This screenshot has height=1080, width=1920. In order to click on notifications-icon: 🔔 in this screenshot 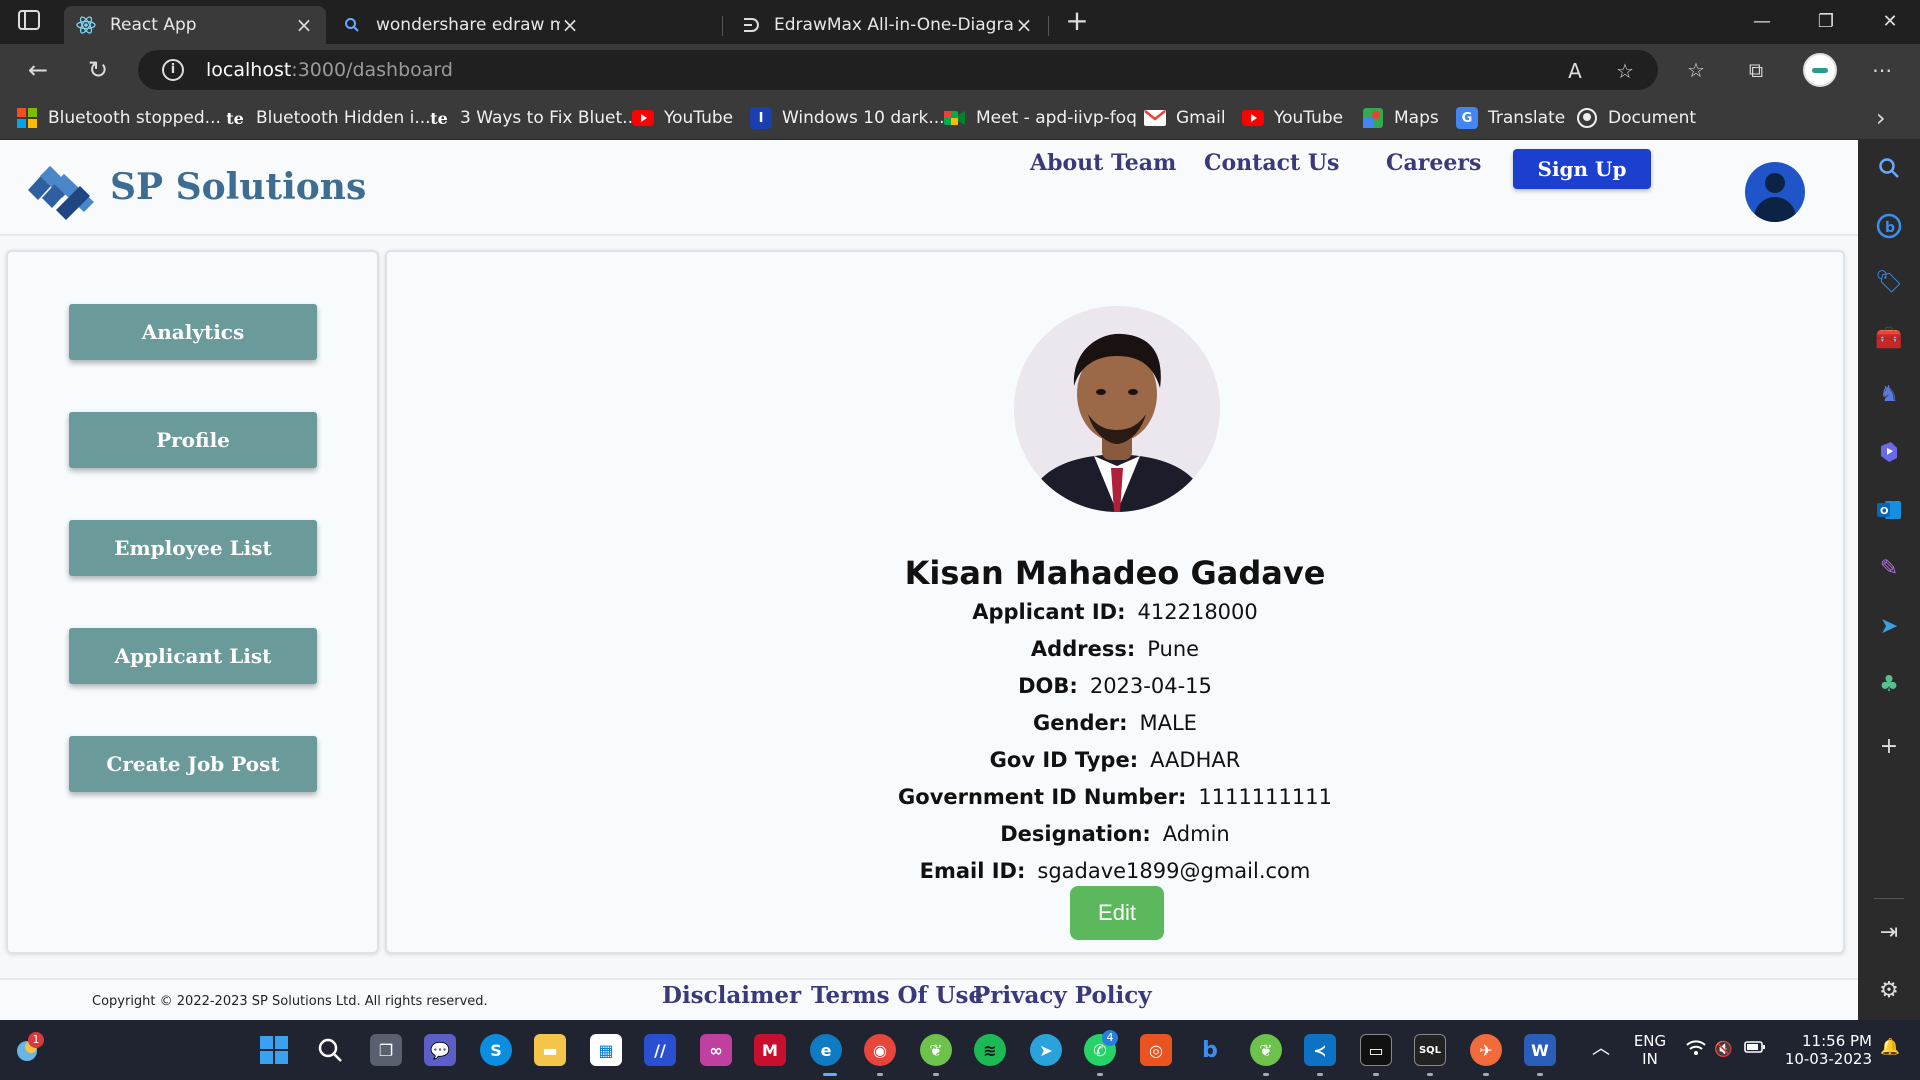, I will do `click(1890, 1047)`.